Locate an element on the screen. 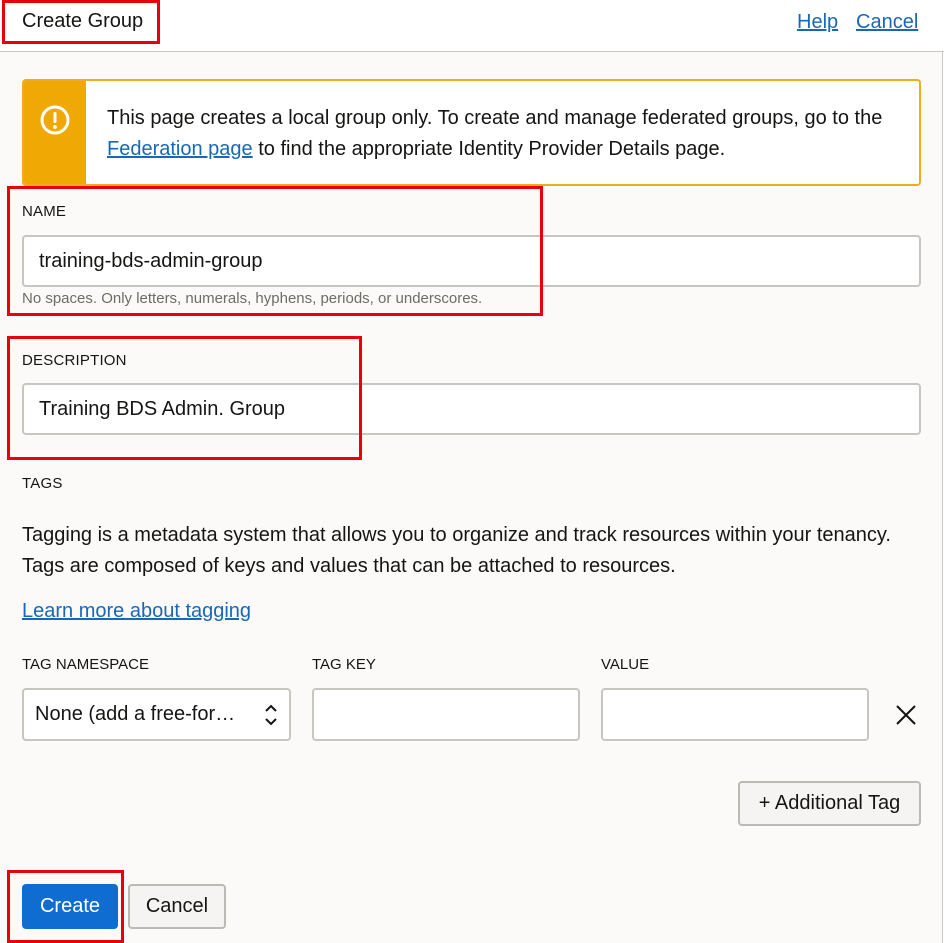  learn-more-tagging-link: Learn more about tagging is located at coordinates (136, 611).